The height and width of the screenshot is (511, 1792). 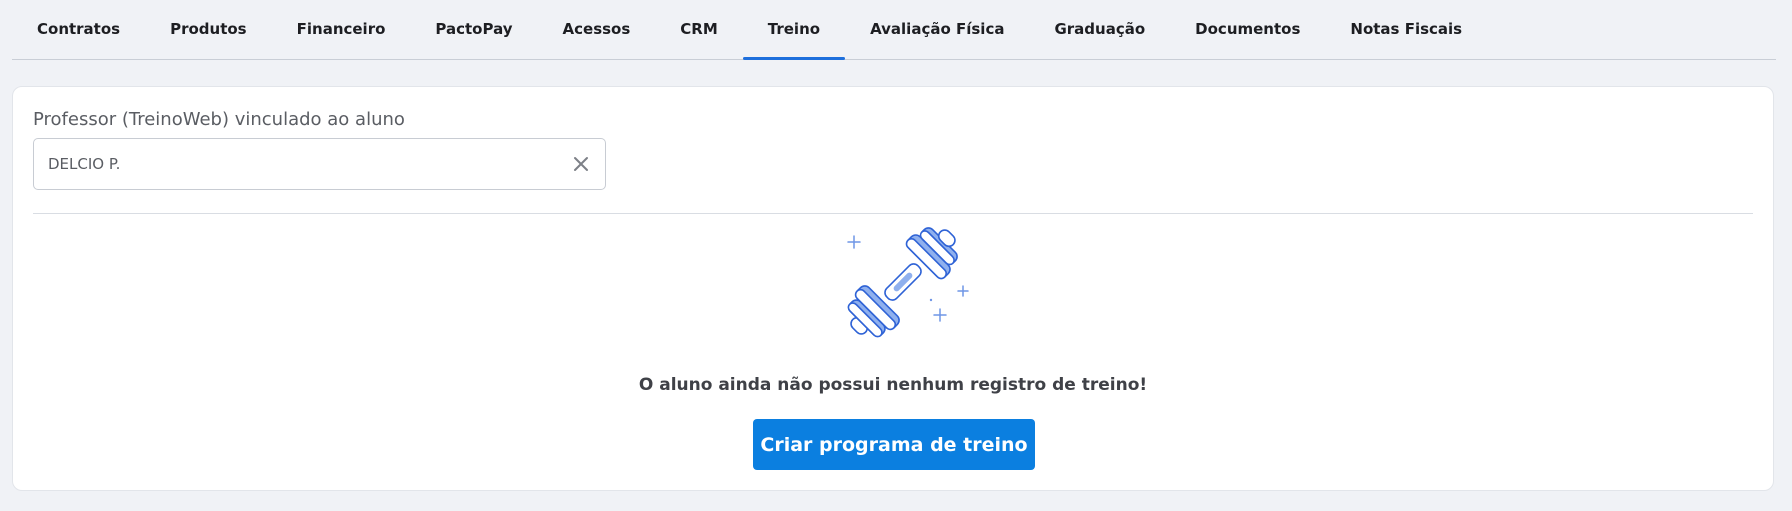 I want to click on tab-label: Notas Fiscais, so click(x=1406, y=29).